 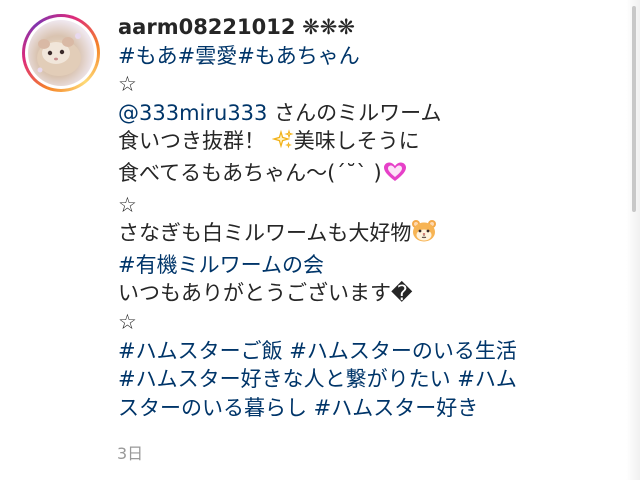 I want to click on eating-line: 食べてるもあちゃん～(ˊ˘ˋ ), so click(x=353, y=175).